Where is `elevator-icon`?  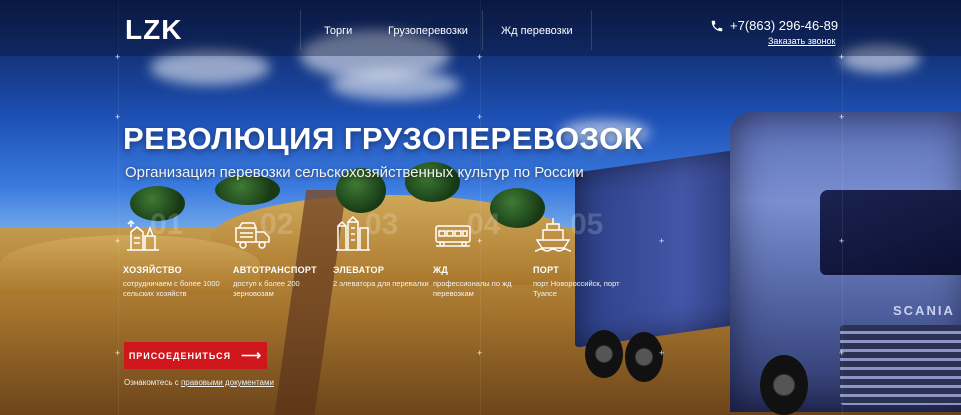
elevator-icon is located at coordinates (383, 234).